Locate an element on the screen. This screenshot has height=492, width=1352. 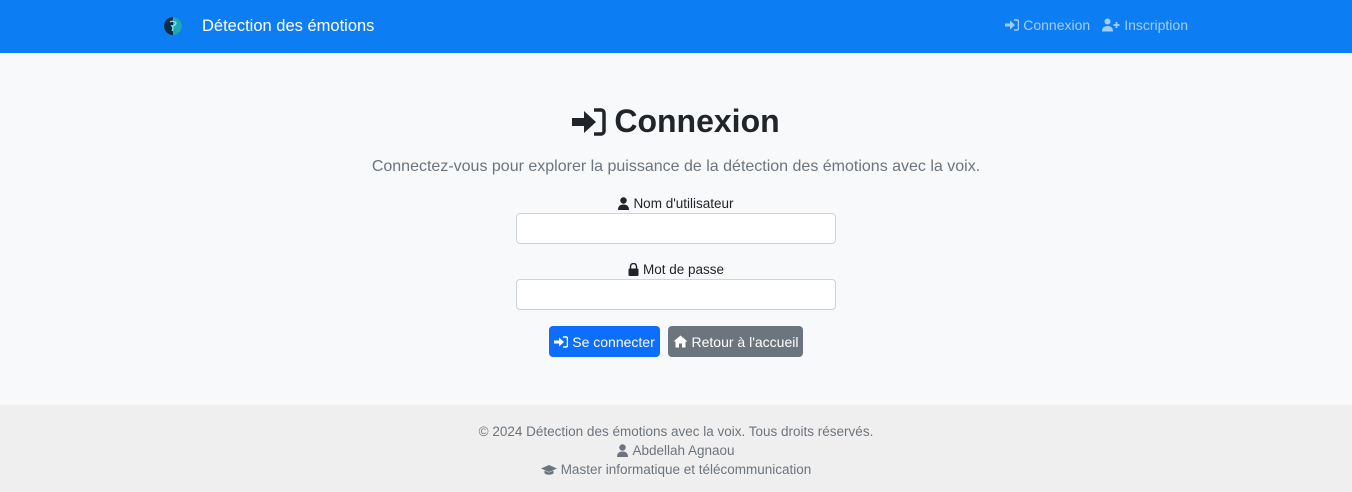
nav-register-link: Inscription is located at coordinates (1145, 25).